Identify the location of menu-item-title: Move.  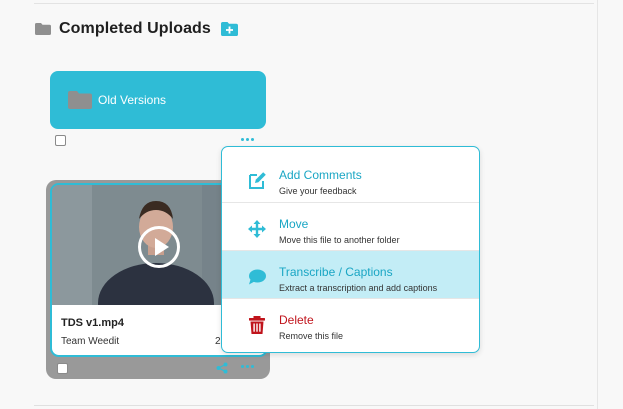
(294, 224).